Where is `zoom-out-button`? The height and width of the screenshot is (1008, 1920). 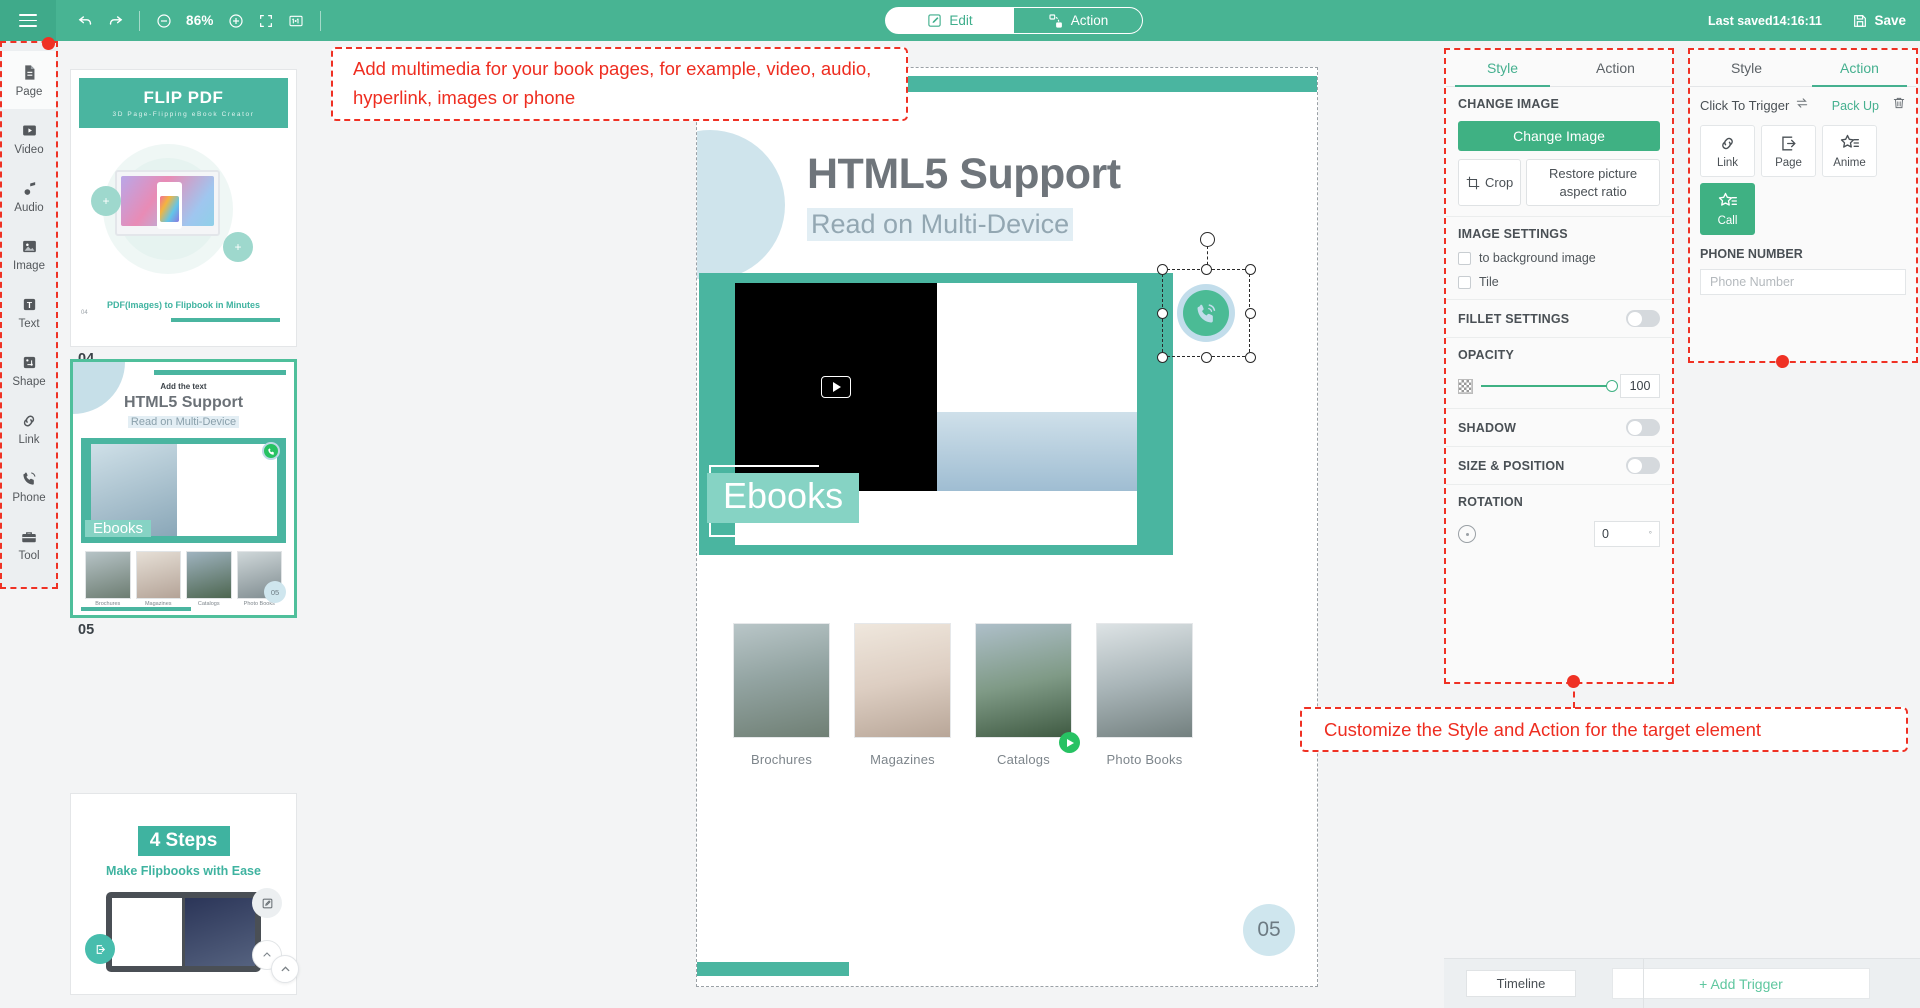
zoom-out-button is located at coordinates (164, 21).